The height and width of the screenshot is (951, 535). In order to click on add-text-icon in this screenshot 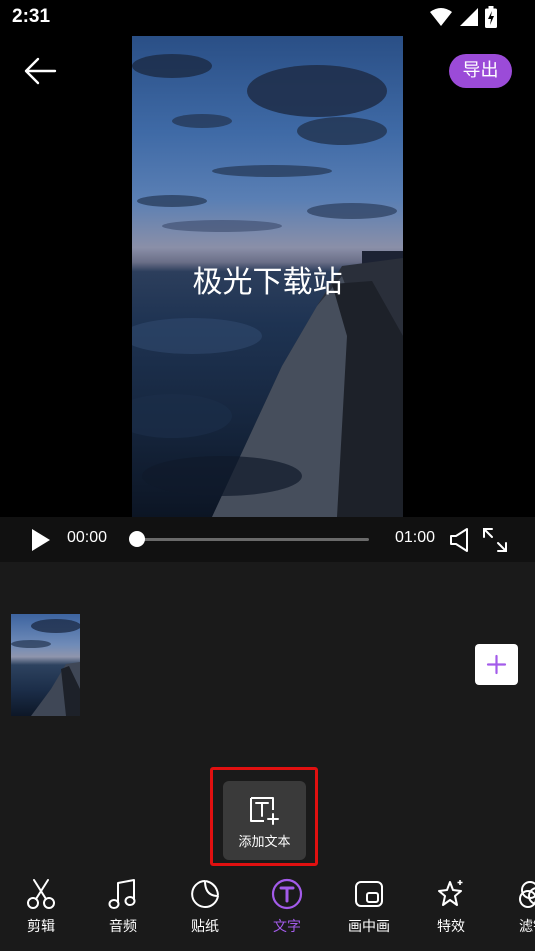, I will do `click(264, 811)`.